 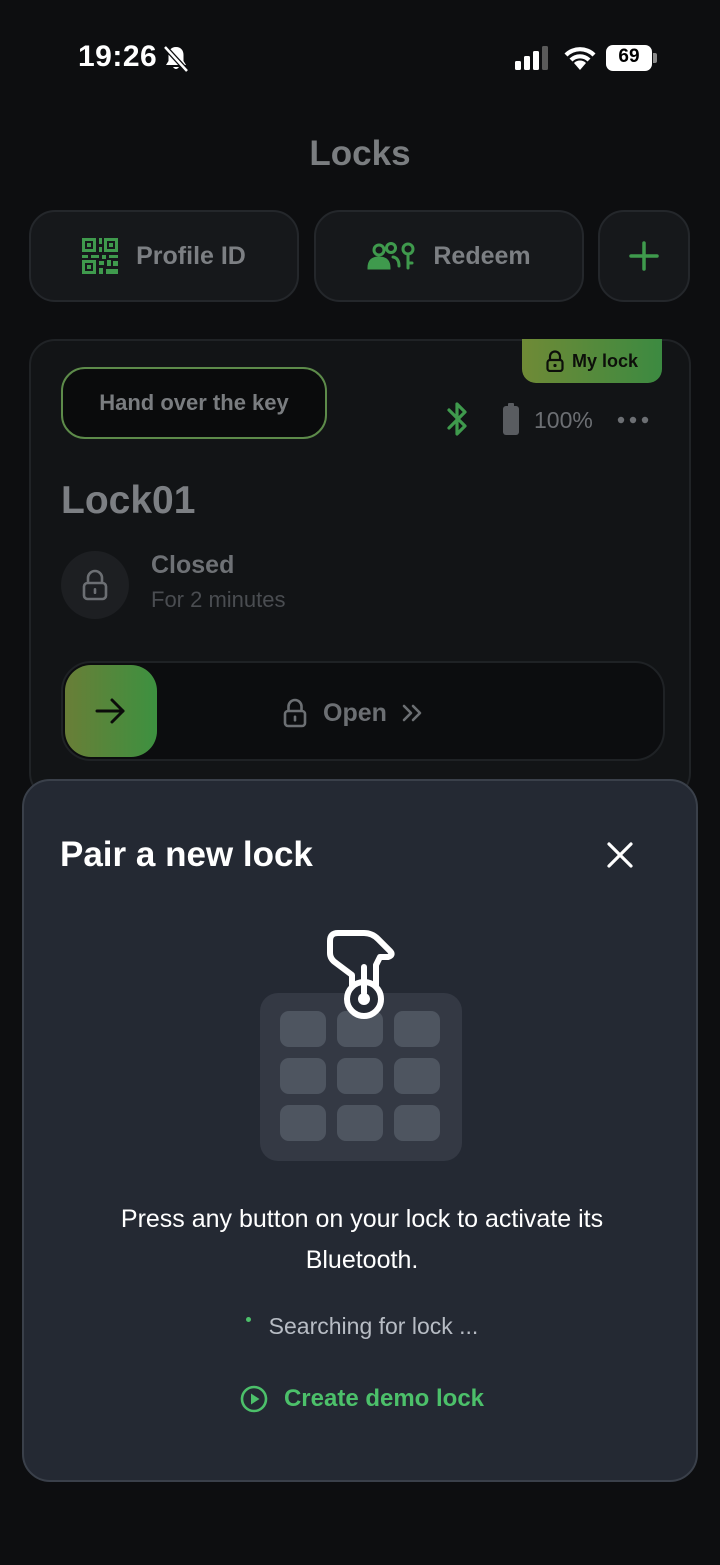 I want to click on lock-battery-icon, so click(x=511, y=419).